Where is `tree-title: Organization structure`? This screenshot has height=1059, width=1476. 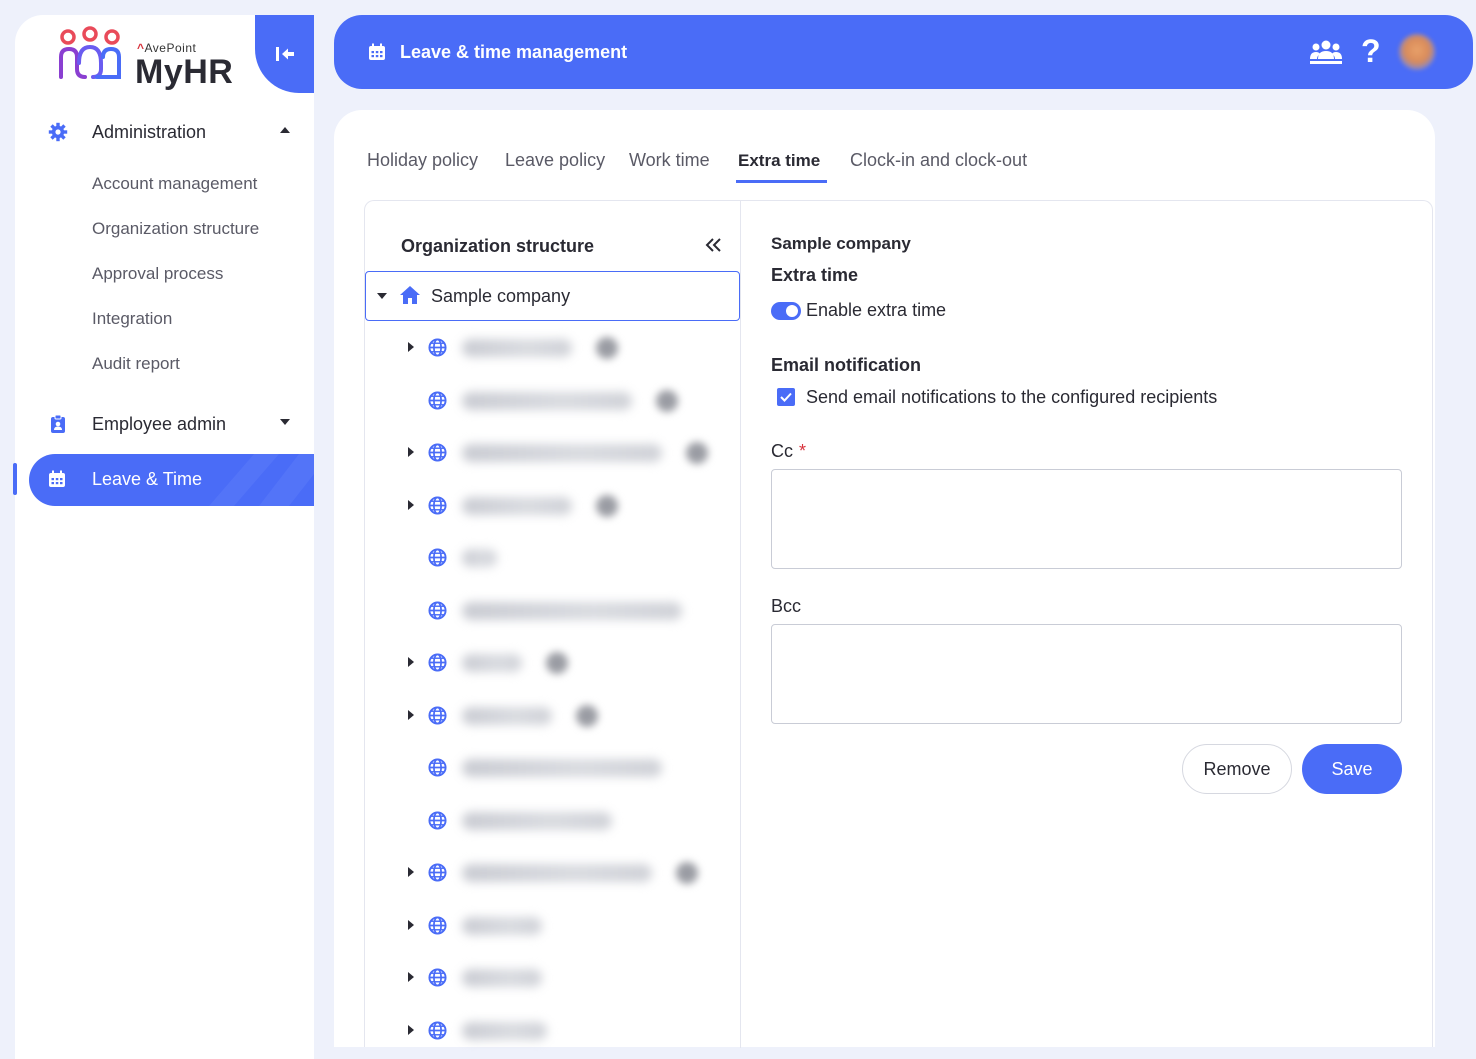 tree-title: Organization structure is located at coordinates (498, 246).